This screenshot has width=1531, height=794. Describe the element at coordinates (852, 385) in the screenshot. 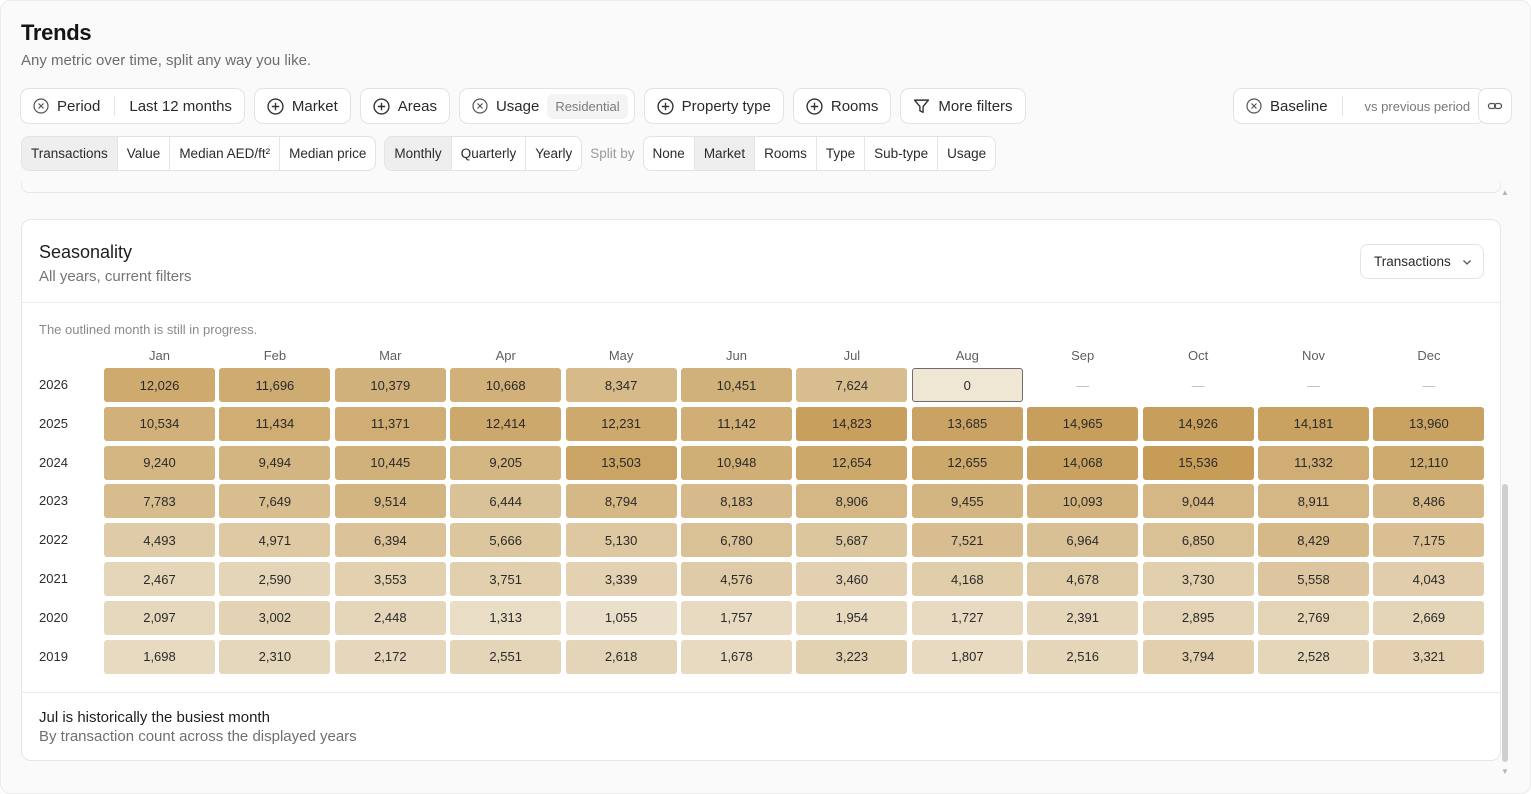

I see `heatmap-cell: 7,624` at that location.